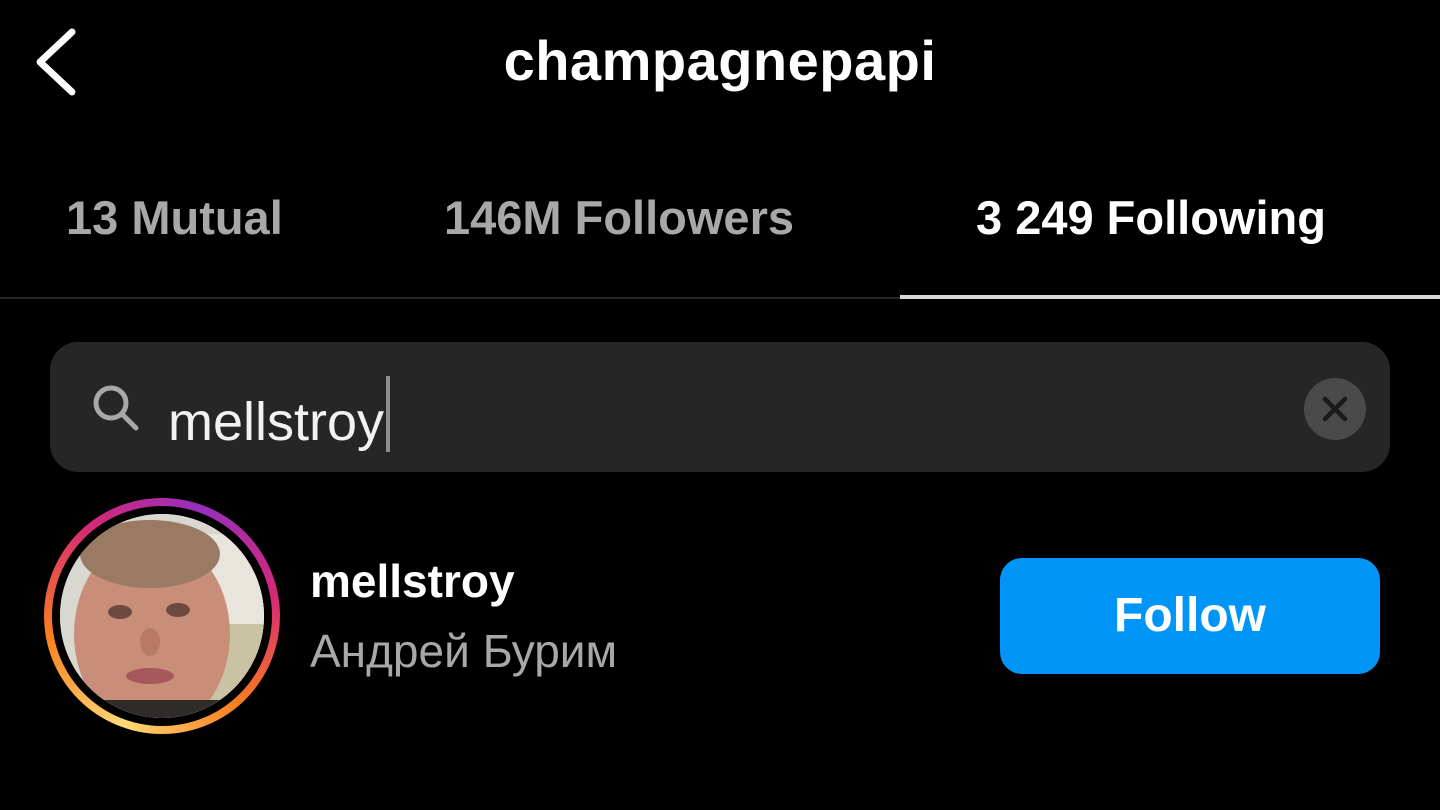 The height and width of the screenshot is (810, 1440). Describe the element at coordinates (464, 651) in the screenshot. I see `result-full-name: Андрей Бурим` at that location.